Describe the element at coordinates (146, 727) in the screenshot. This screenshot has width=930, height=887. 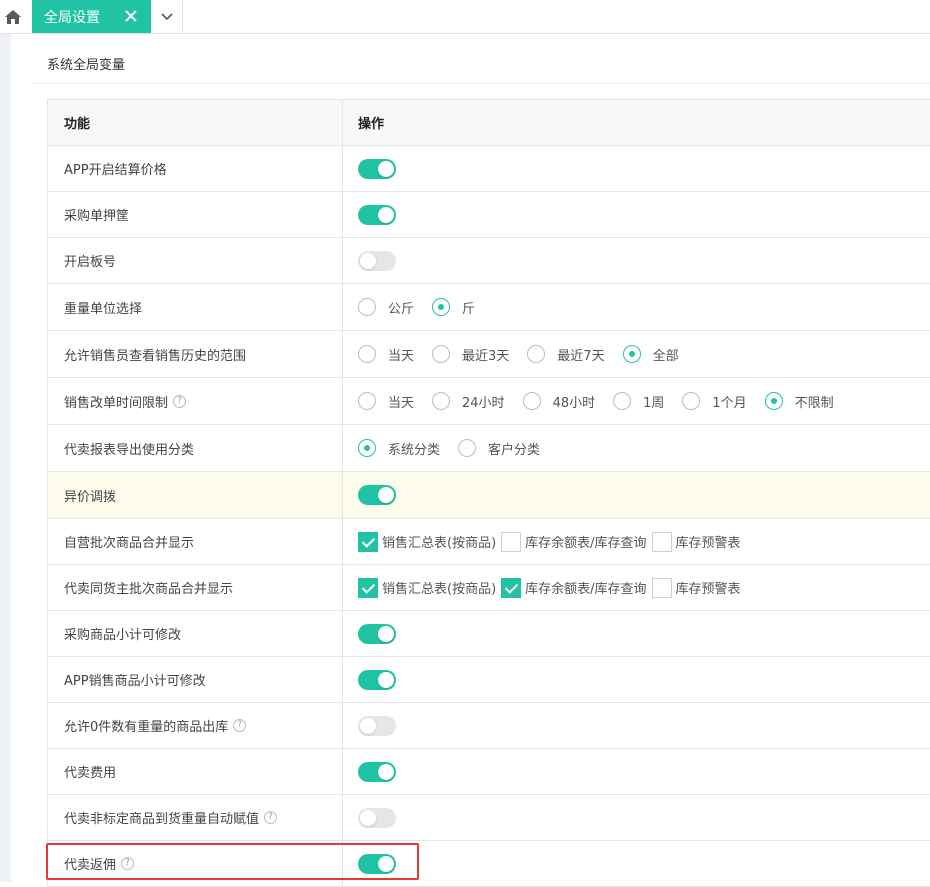
I see `row-label: 允许0件数有重量的商品出库` at that location.